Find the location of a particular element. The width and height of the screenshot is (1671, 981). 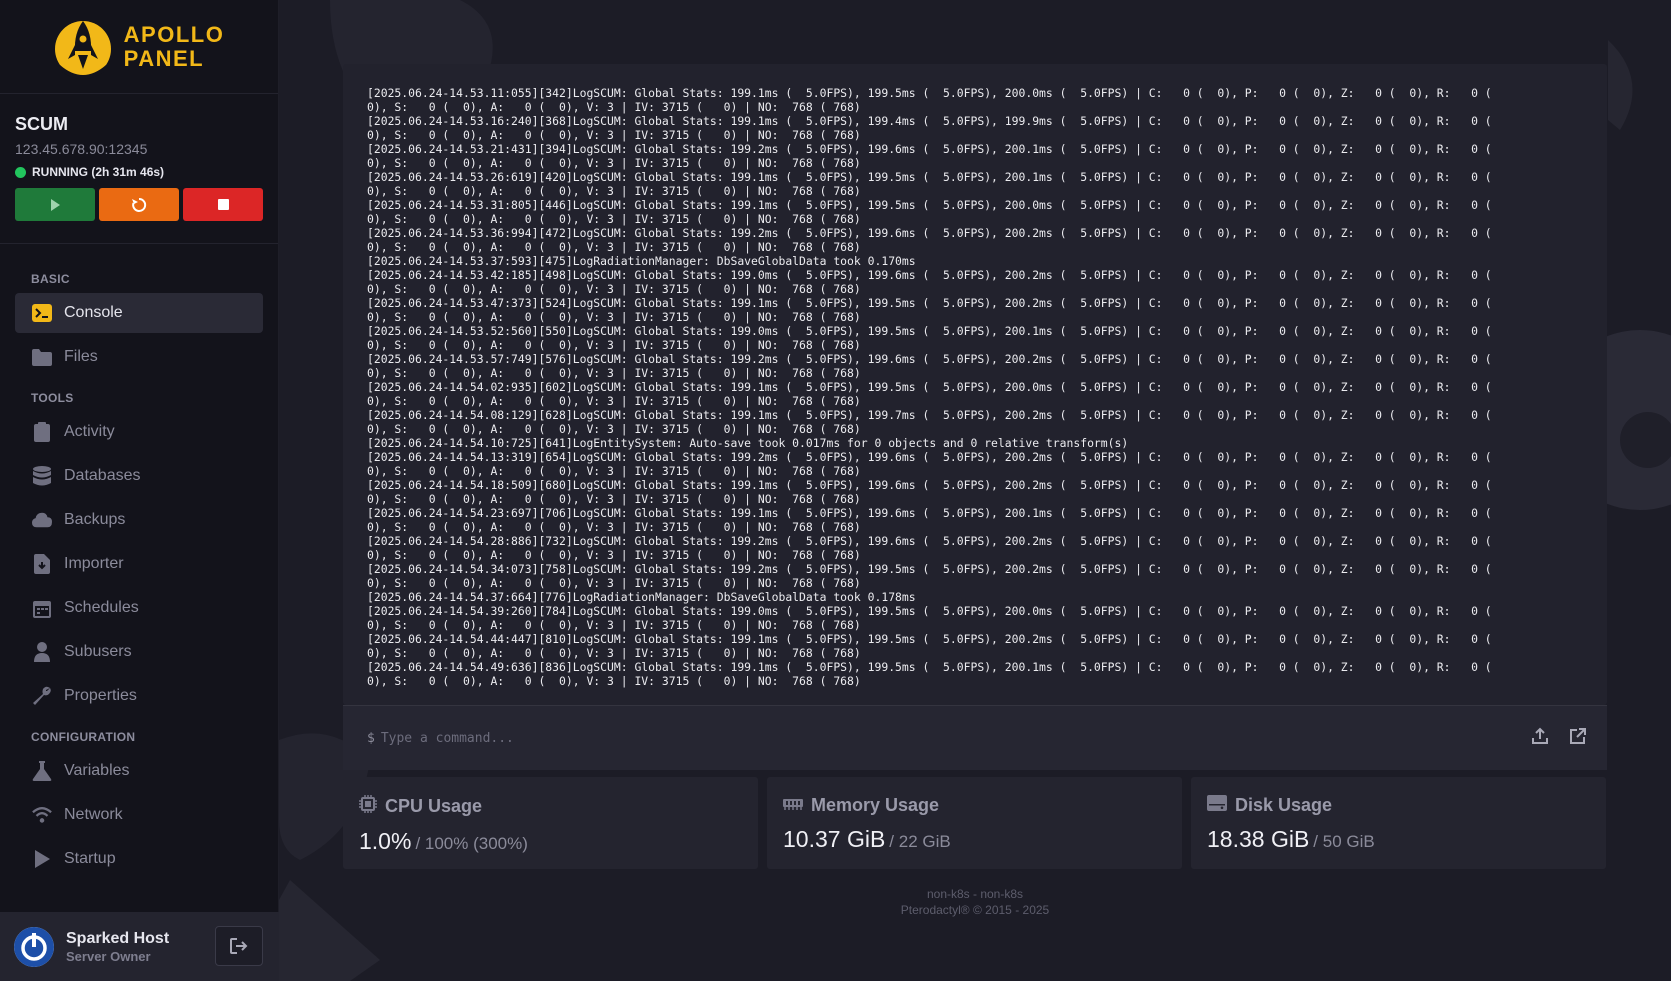

sidebar-item-label: Console is located at coordinates (93, 312).